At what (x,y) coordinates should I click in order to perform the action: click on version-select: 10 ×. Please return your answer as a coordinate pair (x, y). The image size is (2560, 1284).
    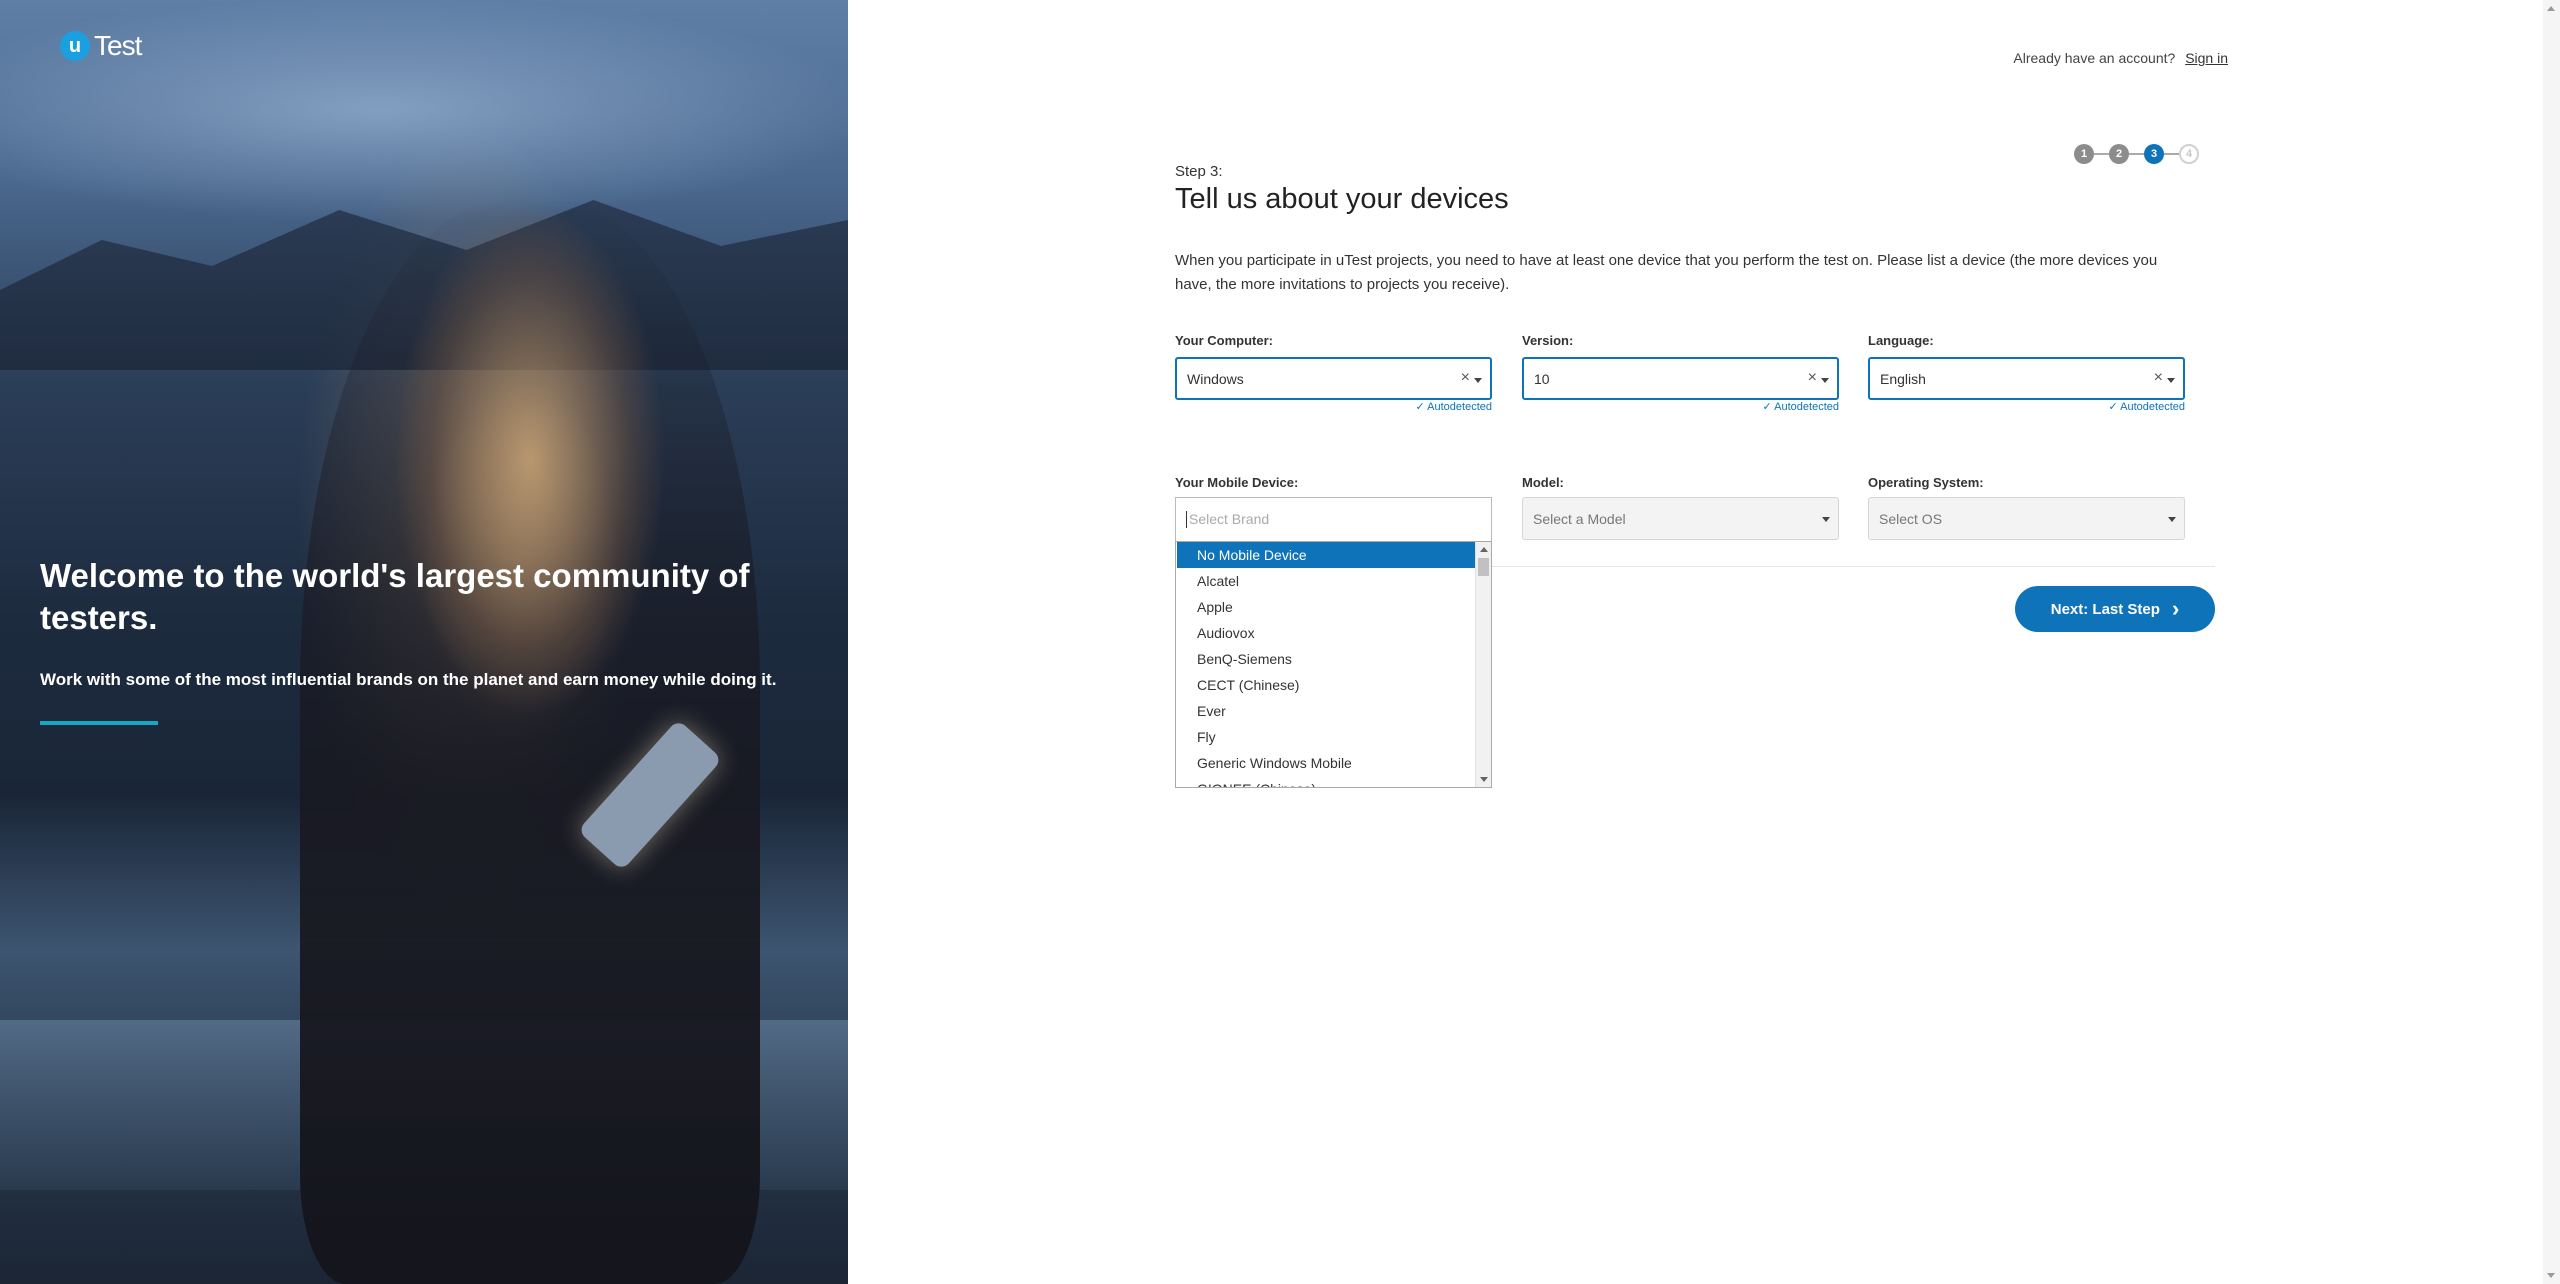
    Looking at the image, I should click on (1680, 378).